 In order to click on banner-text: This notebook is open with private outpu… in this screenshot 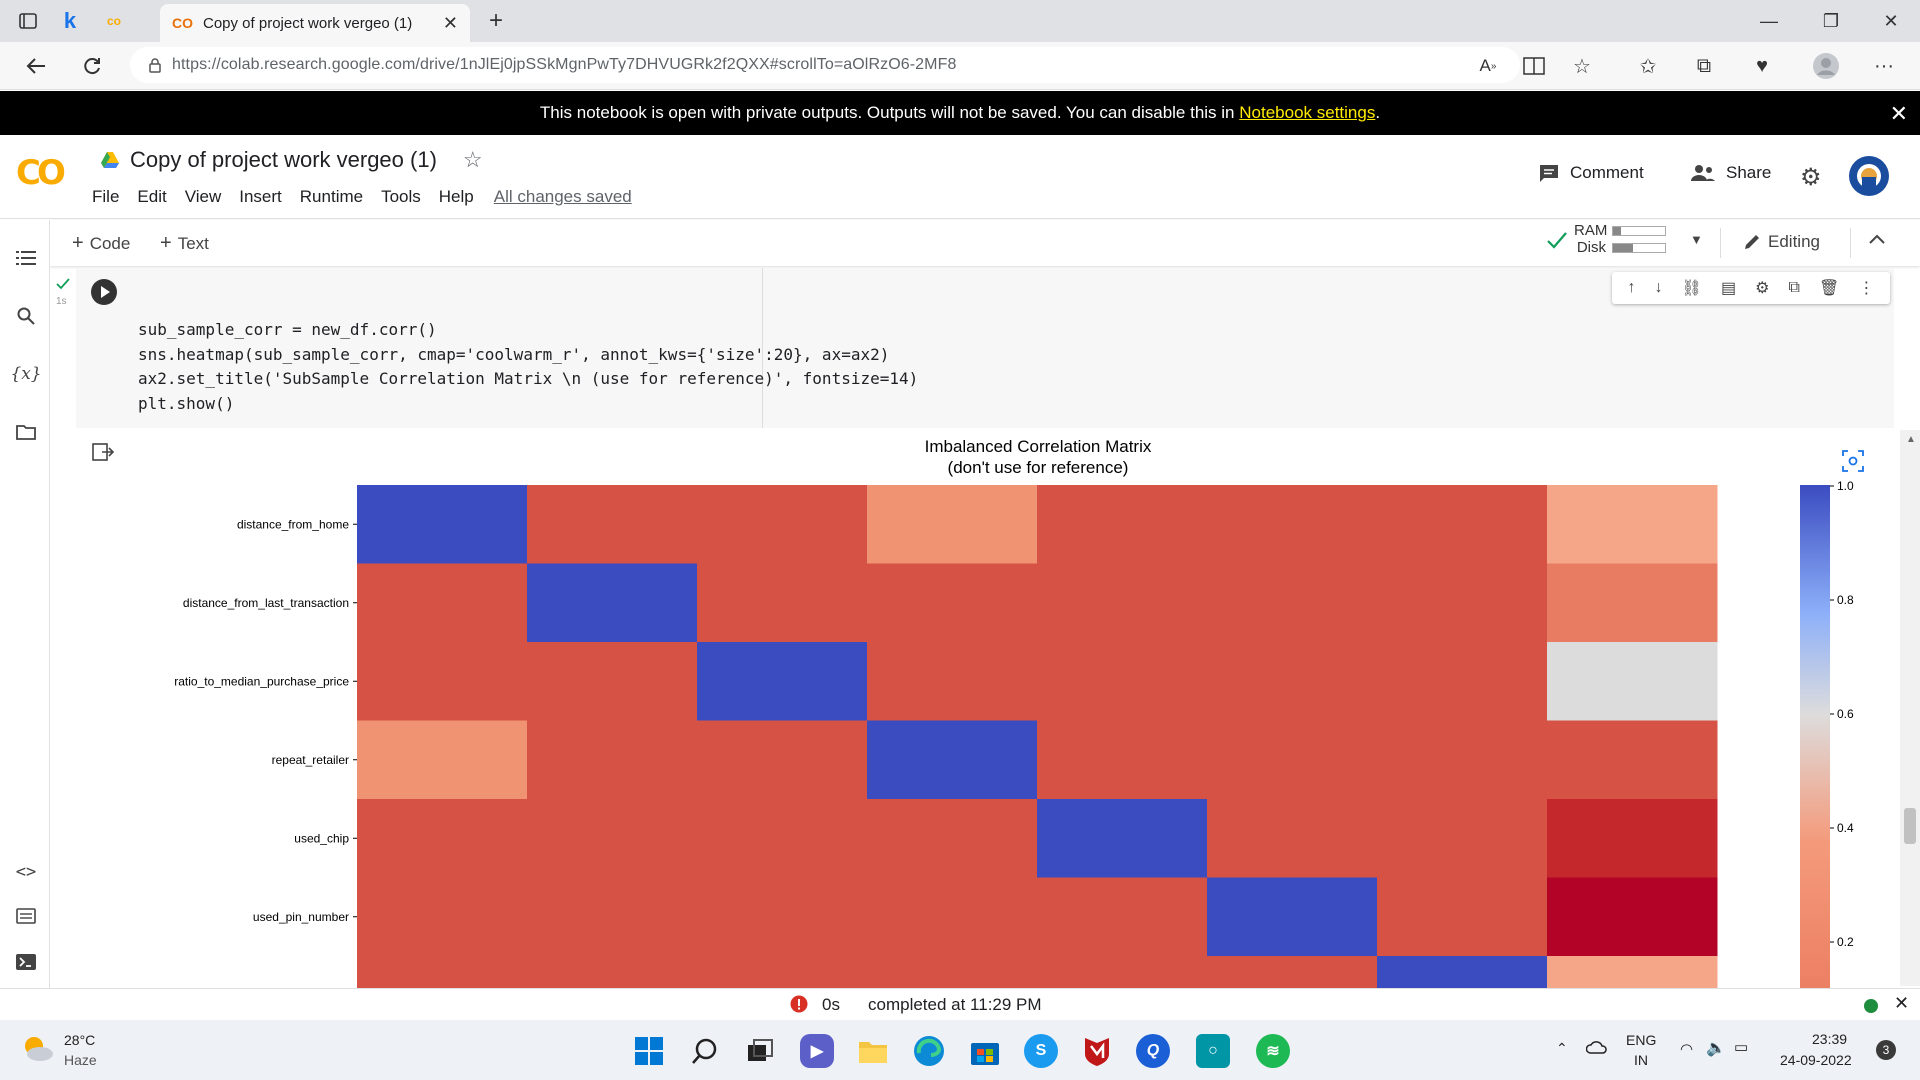, I will do `click(887, 112)`.